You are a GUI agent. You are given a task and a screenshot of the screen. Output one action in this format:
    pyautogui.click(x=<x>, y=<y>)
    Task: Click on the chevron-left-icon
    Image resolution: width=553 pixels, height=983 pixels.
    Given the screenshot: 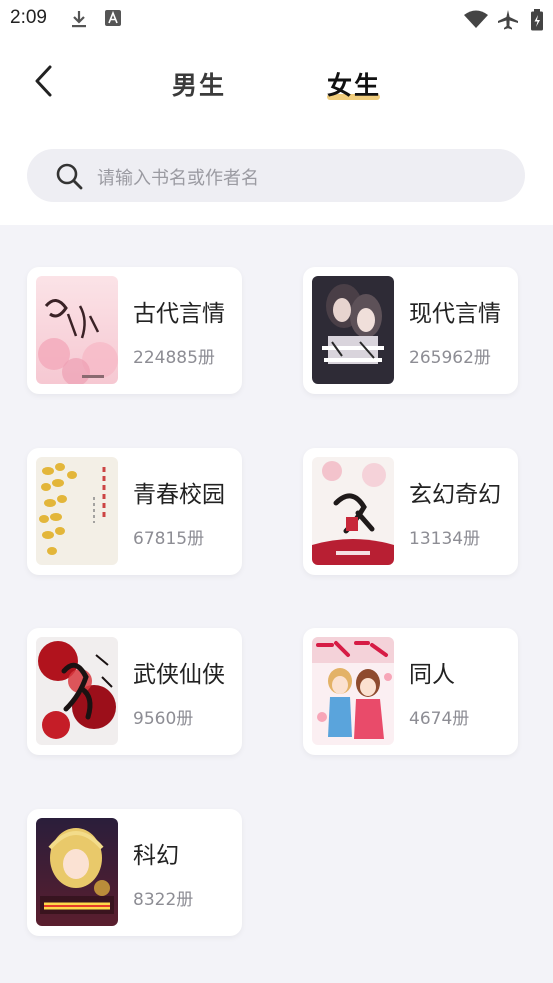 What is the action you would take?
    pyautogui.click(x=43, y=81)
    